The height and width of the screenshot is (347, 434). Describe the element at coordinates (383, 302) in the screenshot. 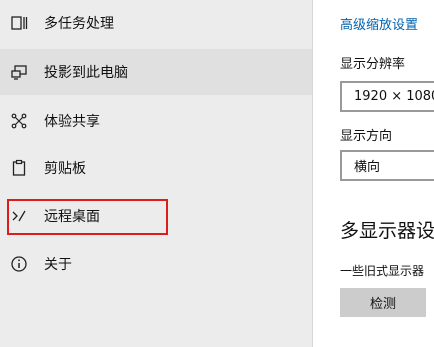

I see `detect-button: 检测` at that location.